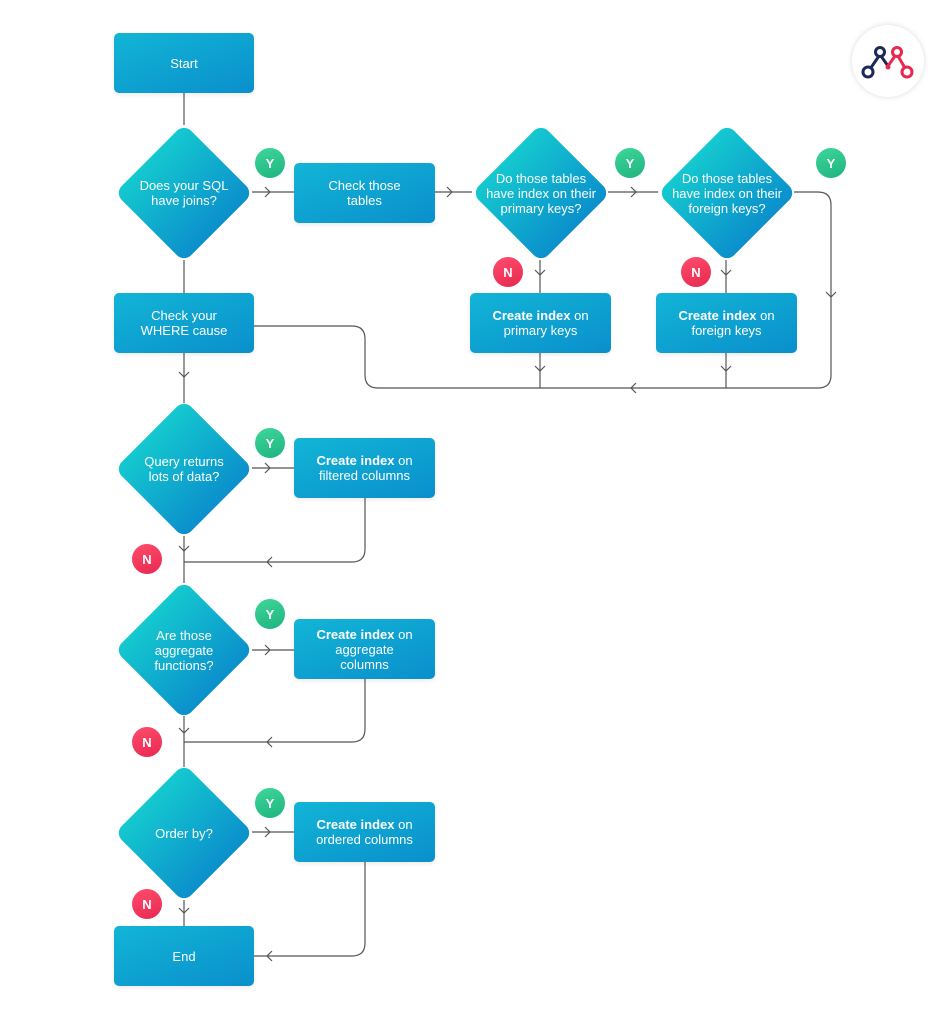 The height and width of the screenshot is (1024, 945). Describe the element at coordinates (310, 909) in the screenshot. I see `edge-ordered-return` at that location.